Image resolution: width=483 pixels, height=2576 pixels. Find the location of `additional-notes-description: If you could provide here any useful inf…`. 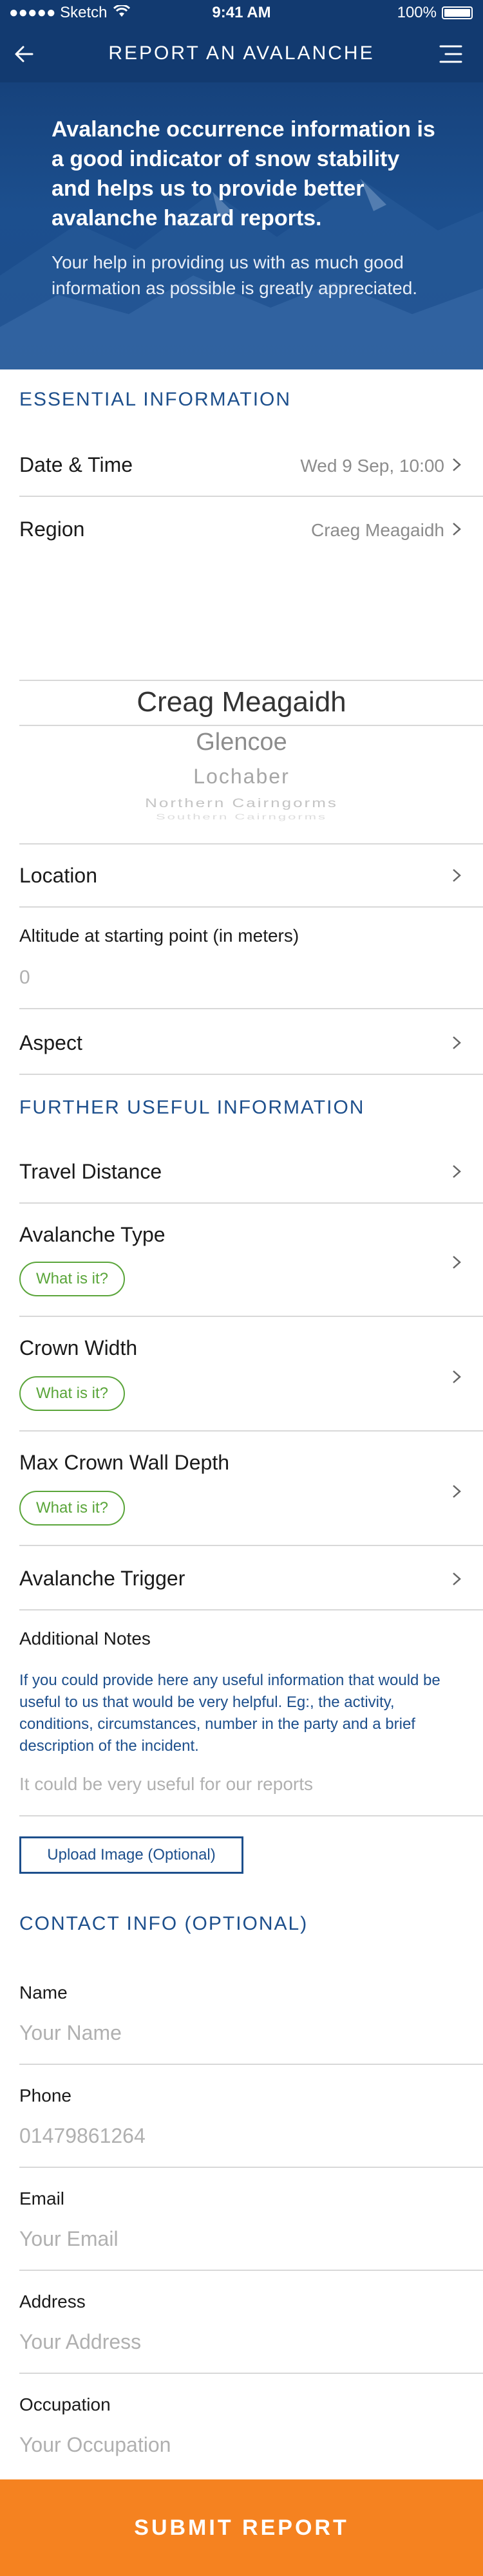

additional-notes-description: If you could provide here any useful inf… is located at coordinates (230, 1714).